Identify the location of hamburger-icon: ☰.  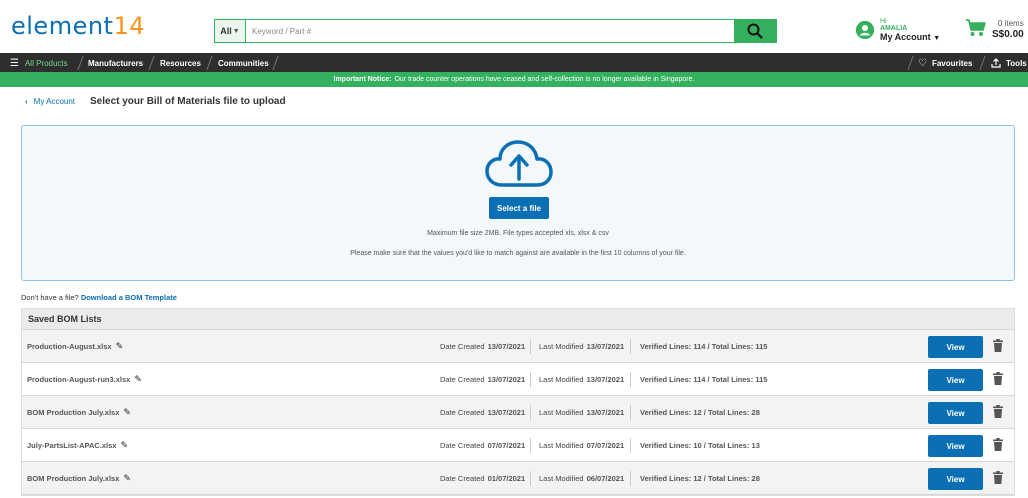
(14, 63).